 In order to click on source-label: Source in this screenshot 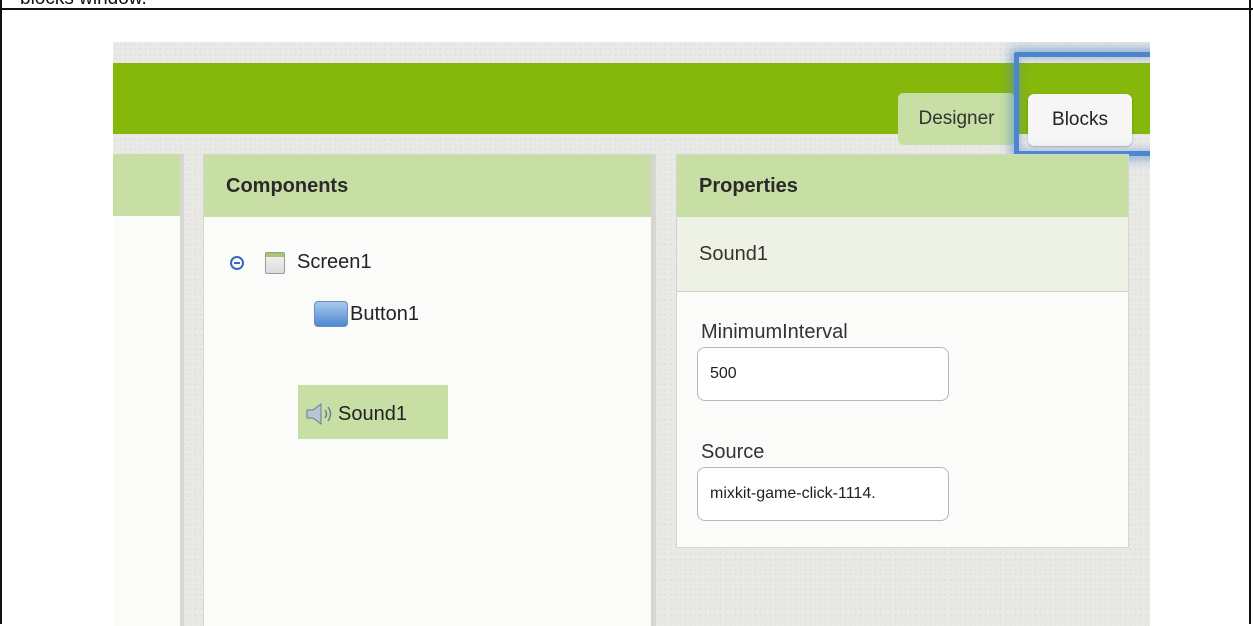, I will do `click(733, 452)`.